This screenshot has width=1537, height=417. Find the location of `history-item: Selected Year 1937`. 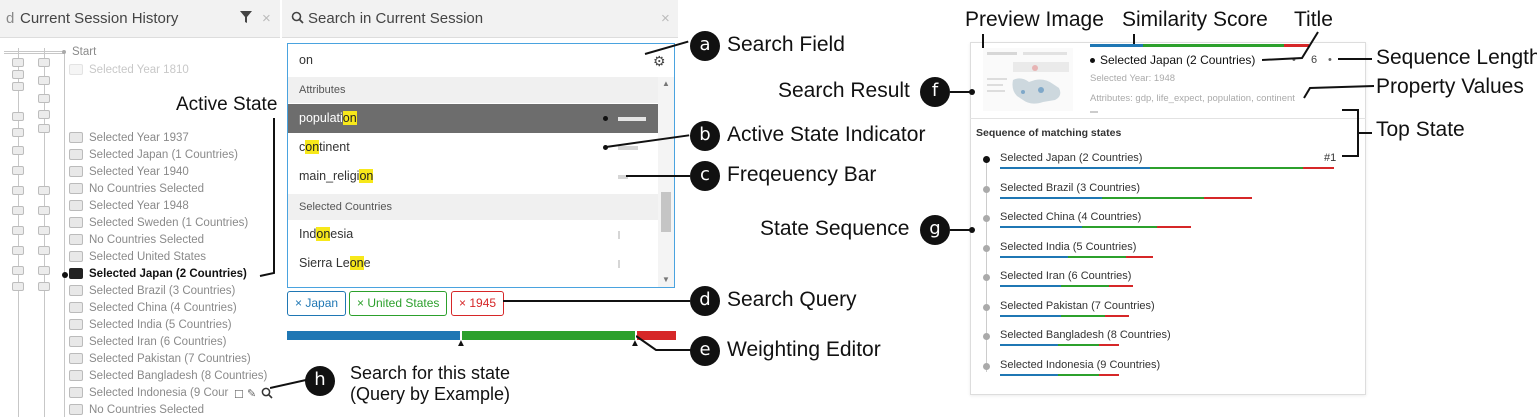

history-item: Selected Year 1937 is located at coordinates (139, 138).